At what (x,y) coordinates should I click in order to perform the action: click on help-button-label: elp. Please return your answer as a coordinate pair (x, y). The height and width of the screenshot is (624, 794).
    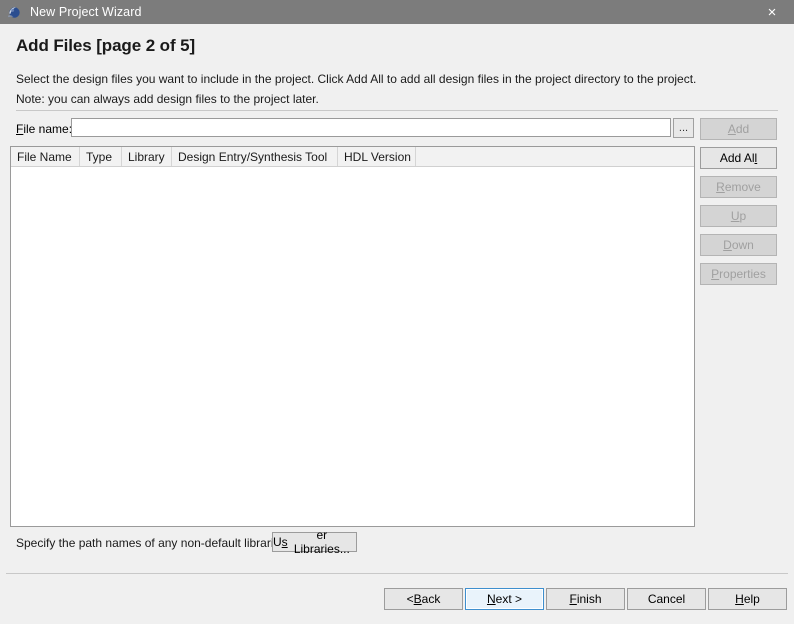
    Looking at the image, I should click on (751, 599).